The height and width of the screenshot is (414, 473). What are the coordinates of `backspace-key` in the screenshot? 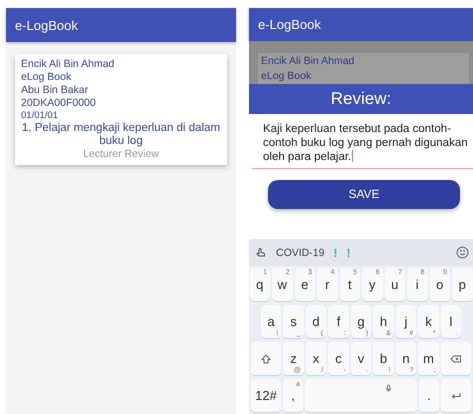 It's located at (455, 358).